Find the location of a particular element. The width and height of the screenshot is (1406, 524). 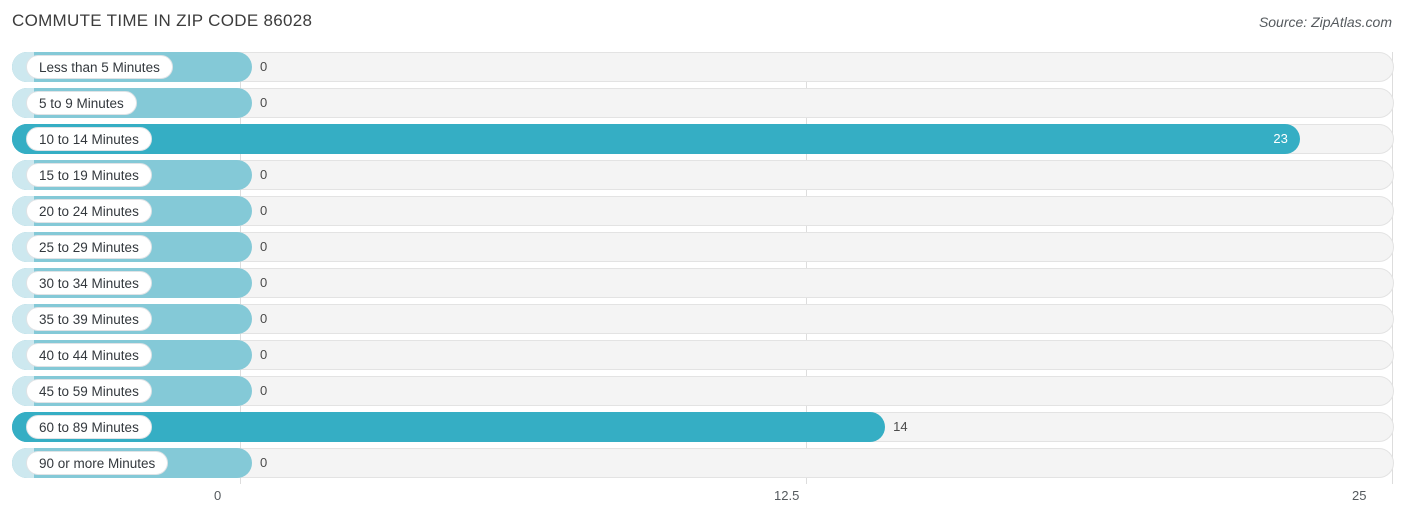

bar-category-label: 15 to 19 Minutes is located at coordinates (89, 175).